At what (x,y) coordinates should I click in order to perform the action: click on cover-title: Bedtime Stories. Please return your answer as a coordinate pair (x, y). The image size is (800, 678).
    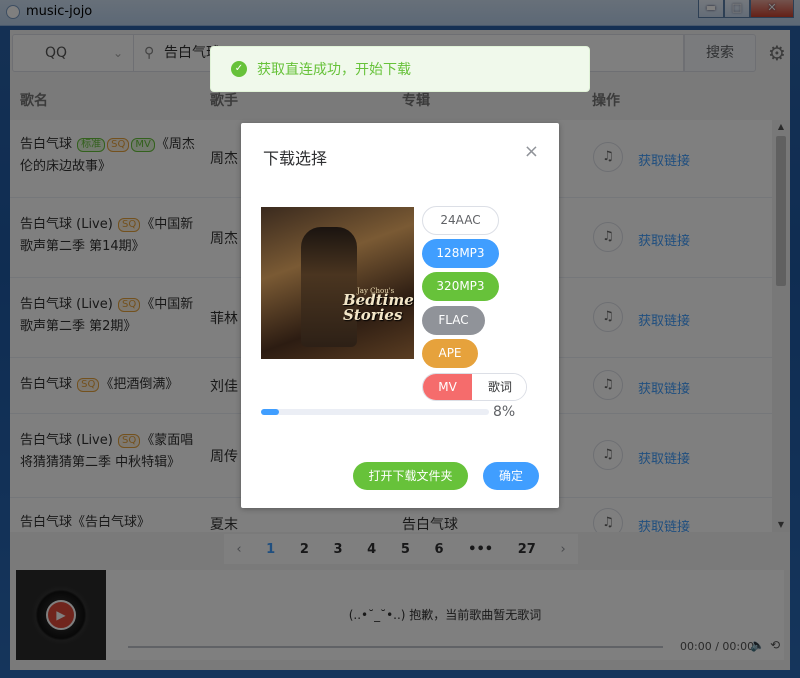
    Looking at the image, I should click on (378, 307).